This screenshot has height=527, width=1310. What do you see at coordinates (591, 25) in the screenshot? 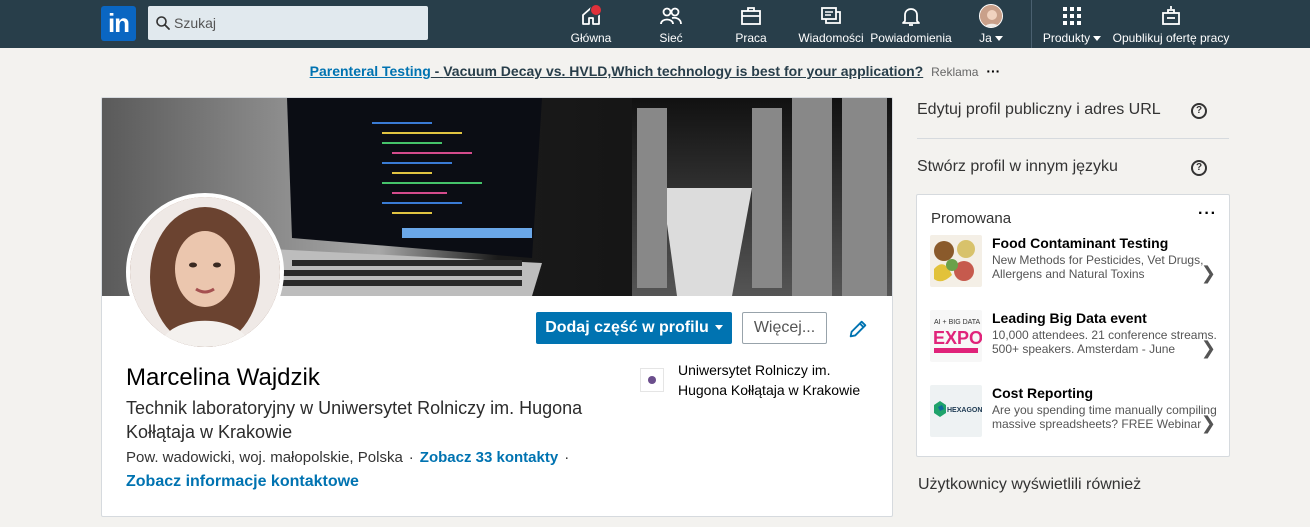
I see `nav-home: Główna` at bounding box center [591, 25].